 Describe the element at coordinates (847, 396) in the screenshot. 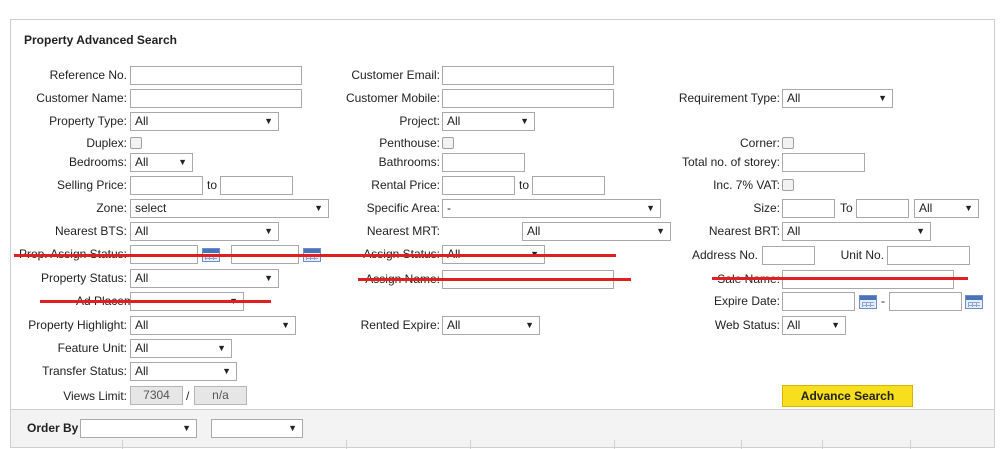

I see `advance-search-button: Advance Search` at that location.